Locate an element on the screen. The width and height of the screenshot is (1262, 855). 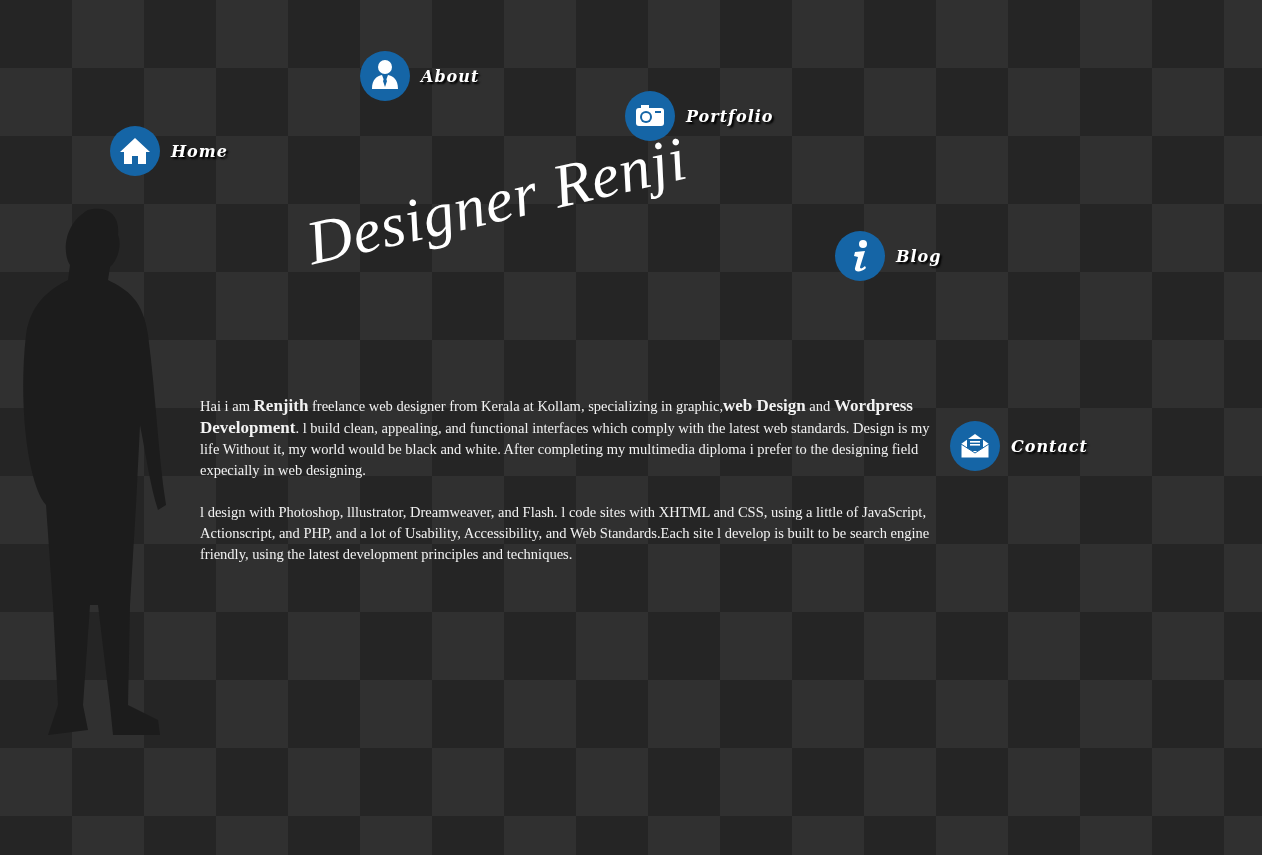
nav-link: Home is located at coordinates (199, 151).